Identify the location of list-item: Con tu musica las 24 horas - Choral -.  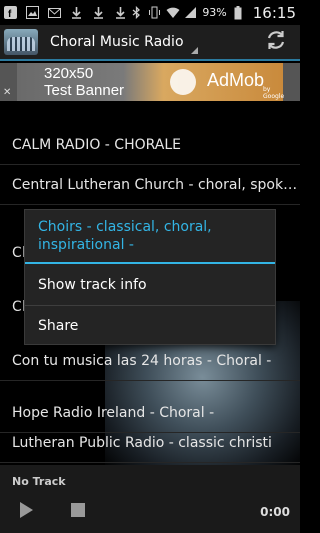
(150, 361).